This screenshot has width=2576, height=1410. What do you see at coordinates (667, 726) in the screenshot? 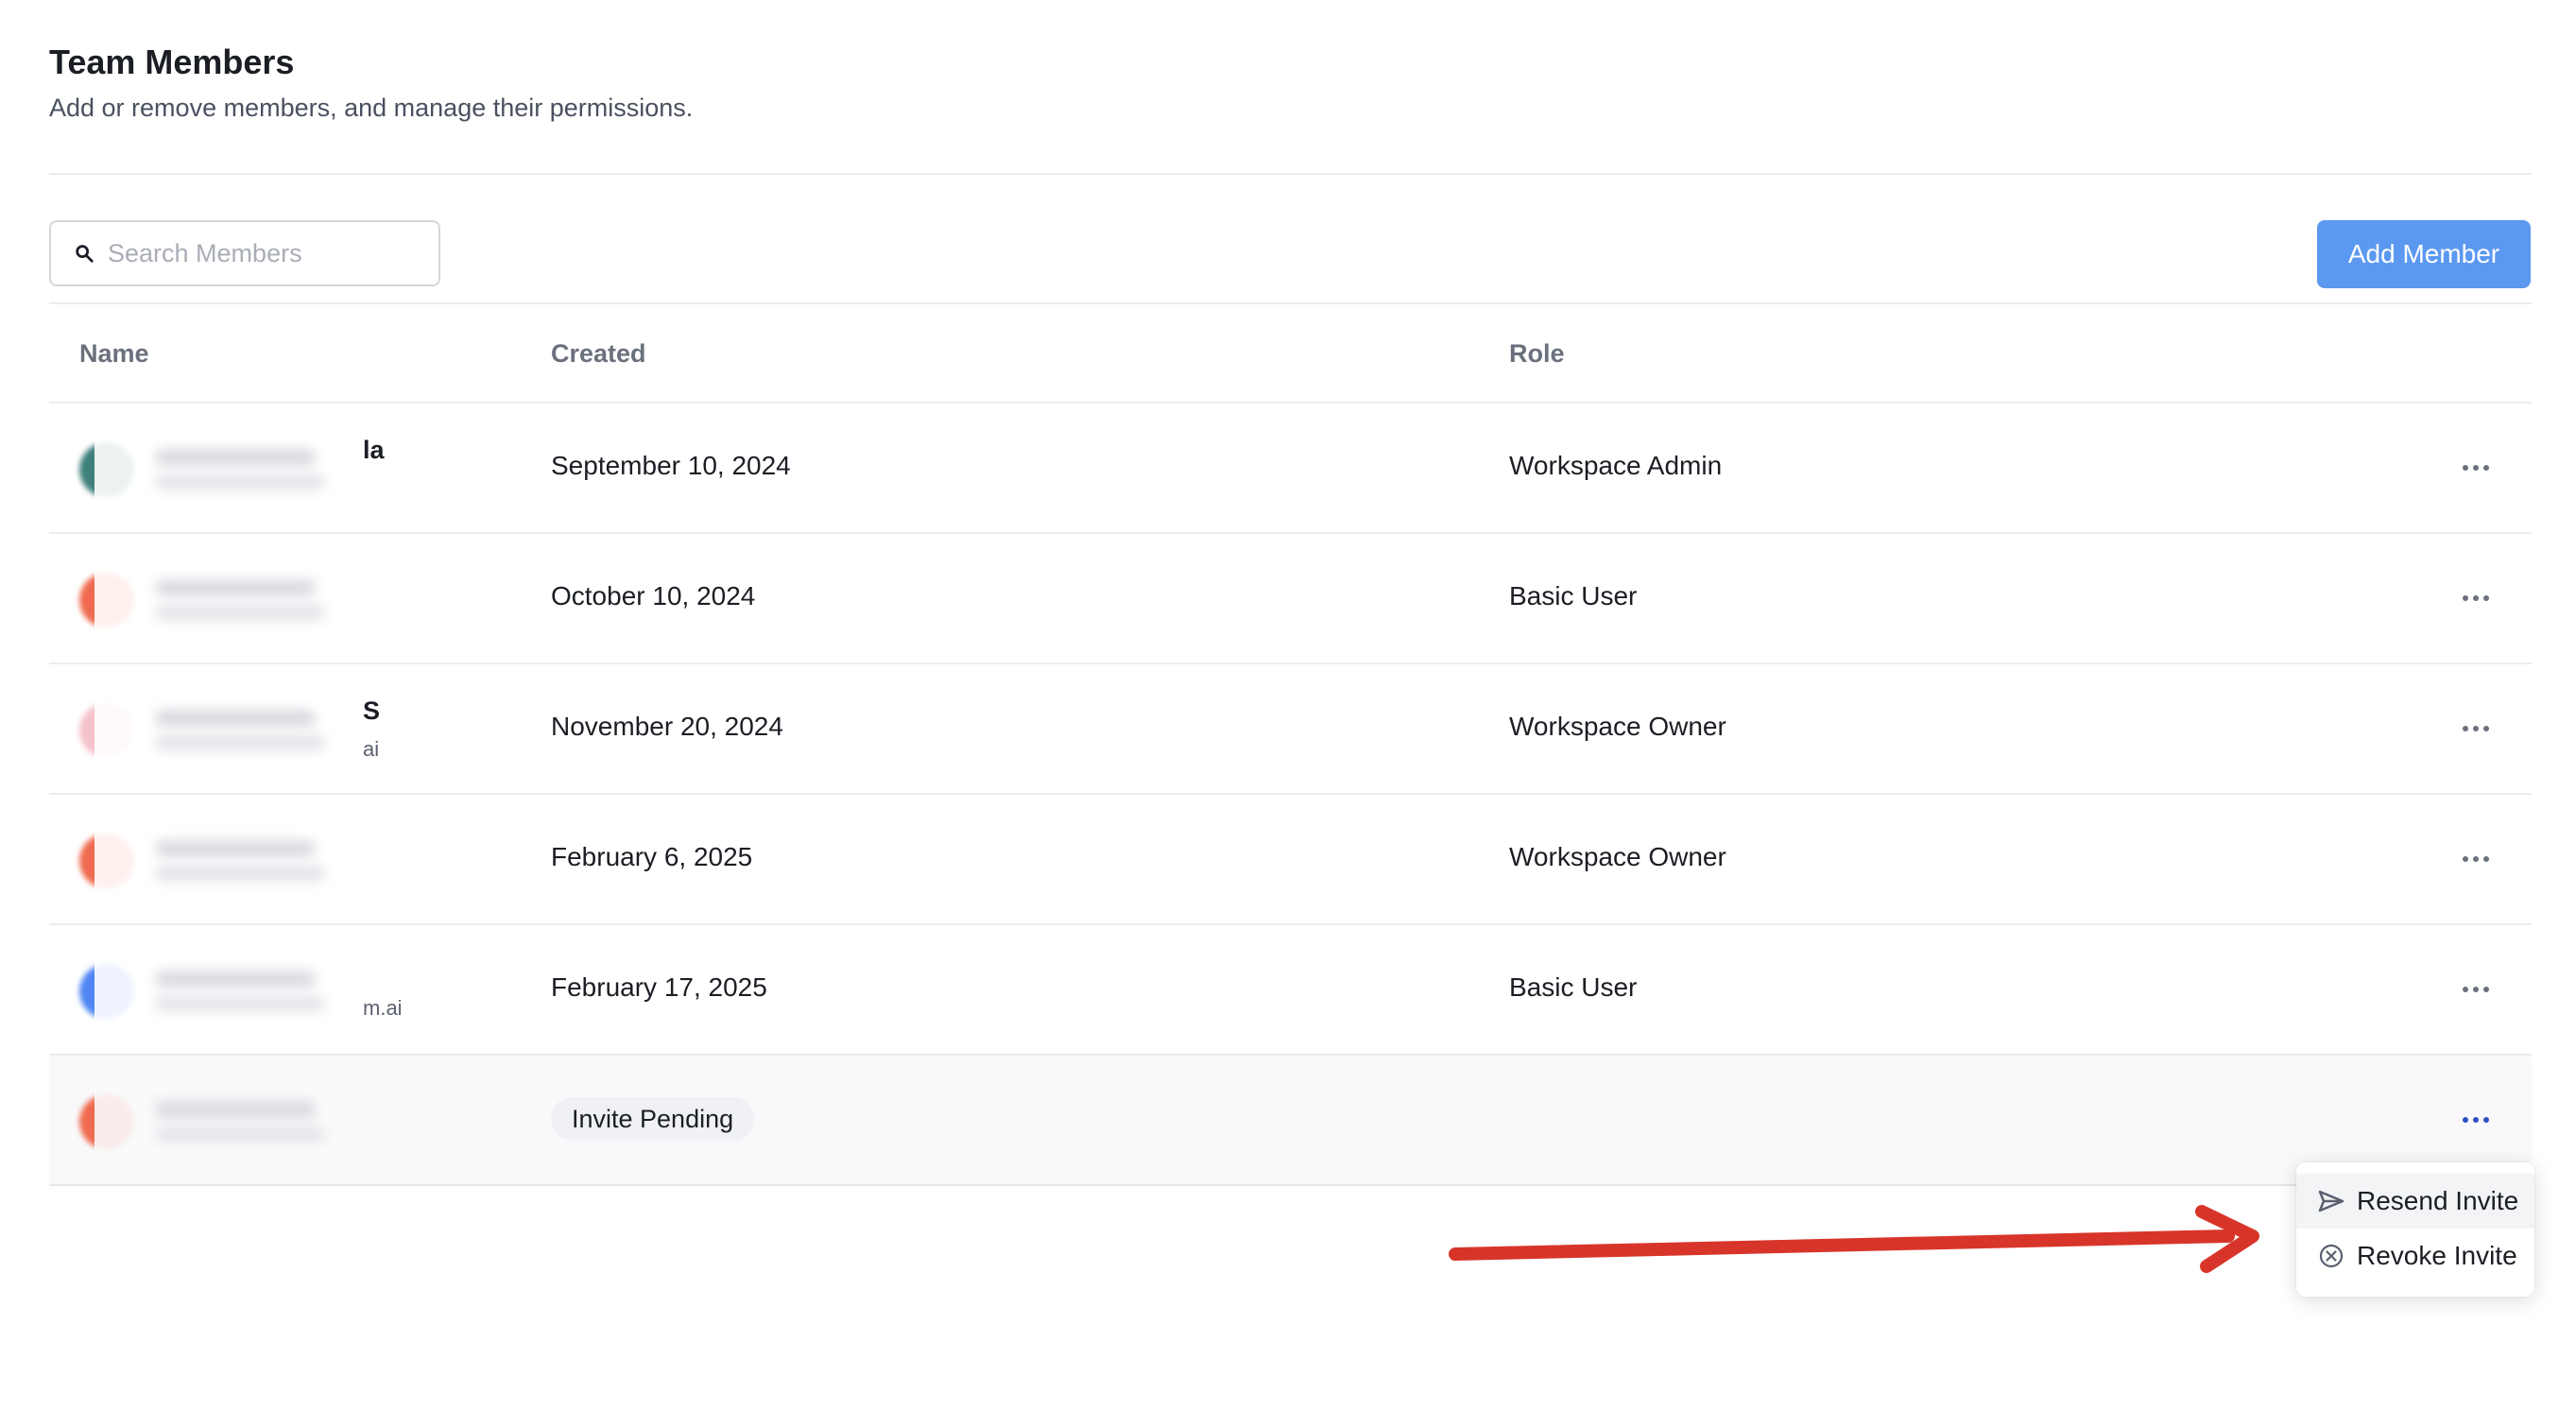
I see `created-date: November 20, 2024` at bounding box center [667, 726].